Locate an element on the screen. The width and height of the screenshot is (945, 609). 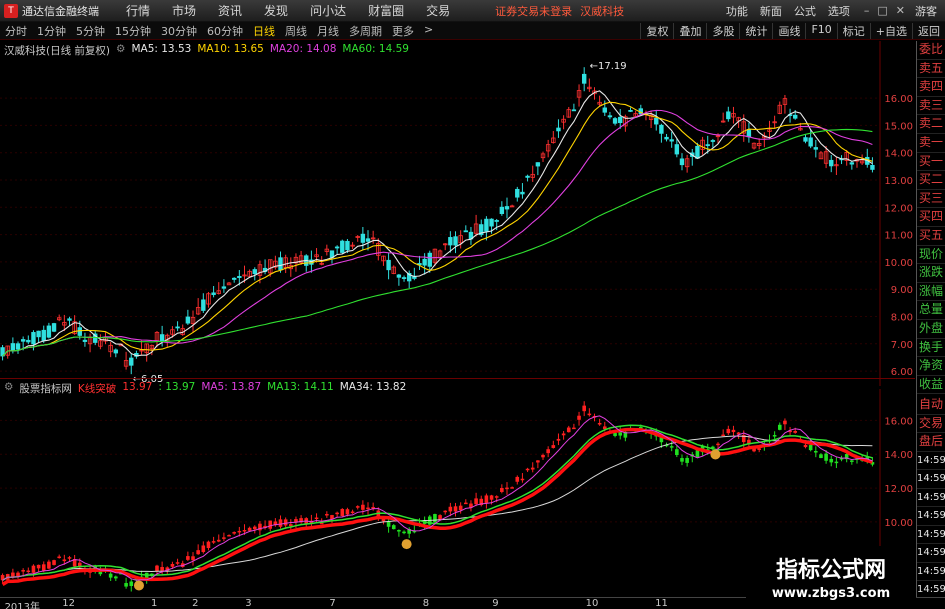
add-watchlist-button: +自选 is located at coordinates (890, 30).